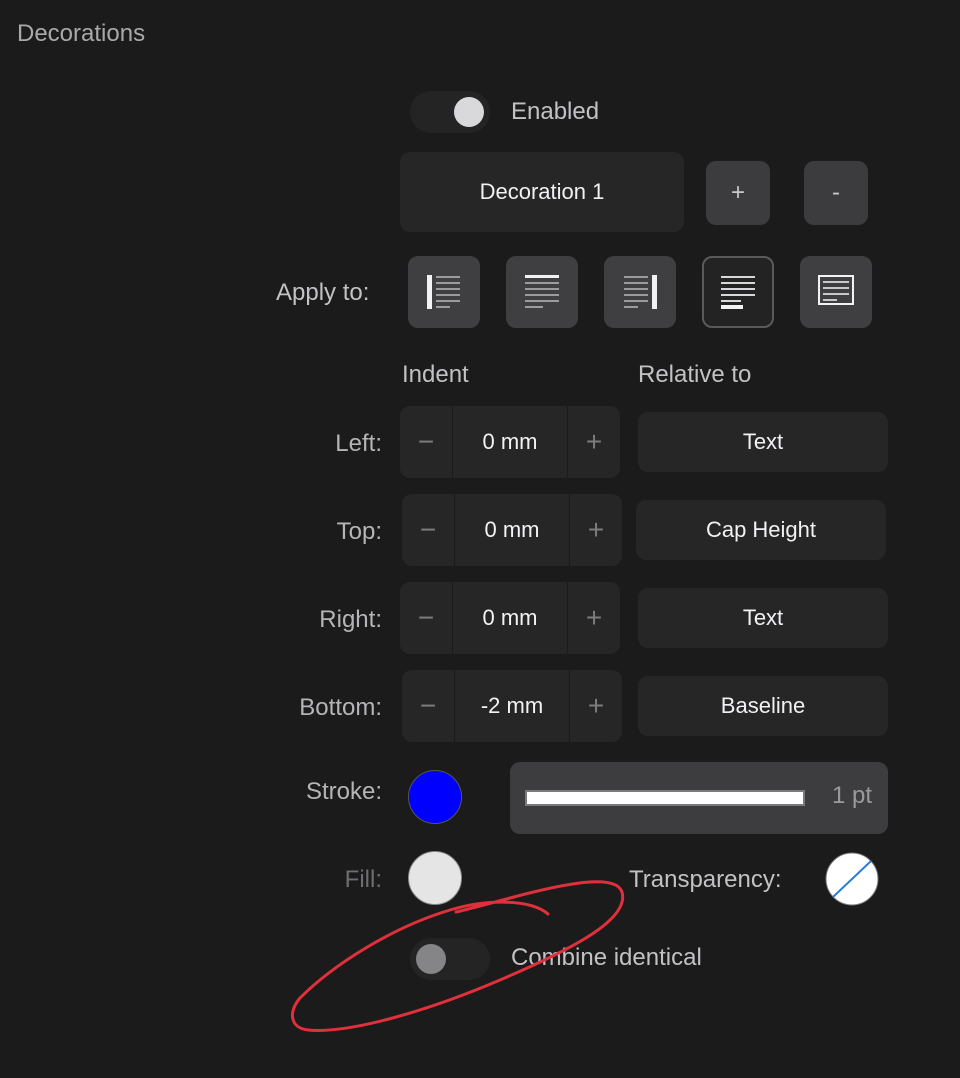  Describe the element at coordinates (426, 442) in the screenshot. I see `left-decrement-button: −` at that location.